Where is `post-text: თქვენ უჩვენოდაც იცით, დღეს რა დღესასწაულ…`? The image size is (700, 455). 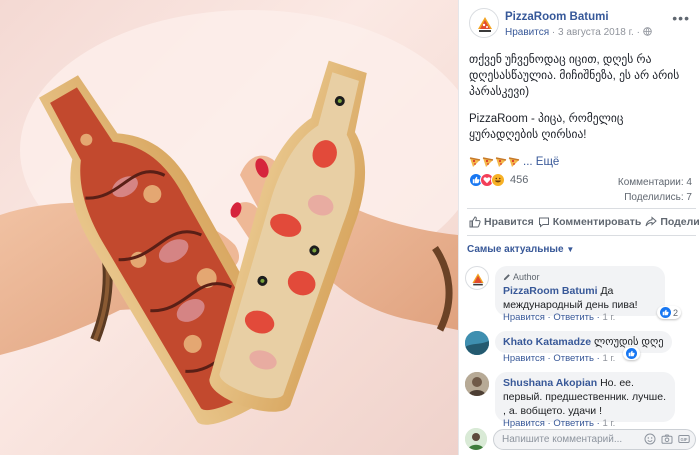 post-text: თქვენ უჩვენოდაც იცით, დღეს რა დღესასწაულ… is located at coordinates (579, 111).